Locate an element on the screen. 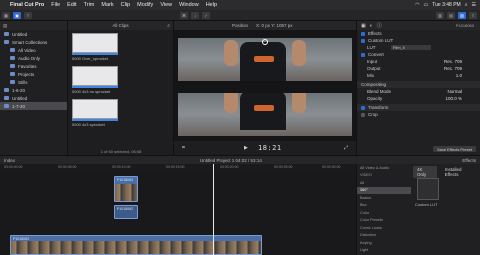  play-icon: ▶ is located at coordinates (246, 148).